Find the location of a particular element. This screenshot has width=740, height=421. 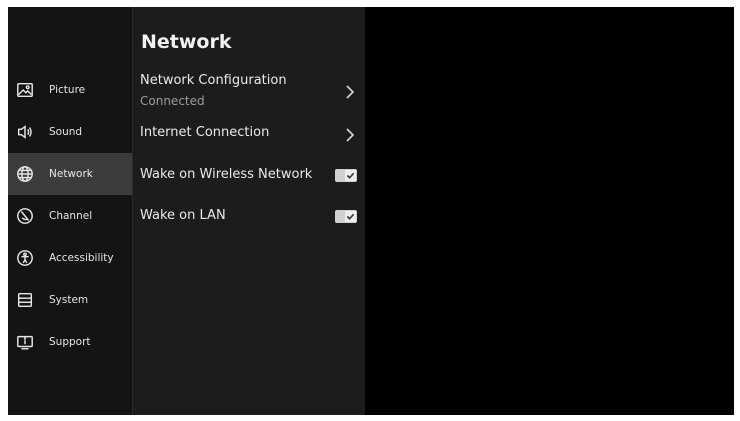

system-icon is located at coordinates (25, 300).